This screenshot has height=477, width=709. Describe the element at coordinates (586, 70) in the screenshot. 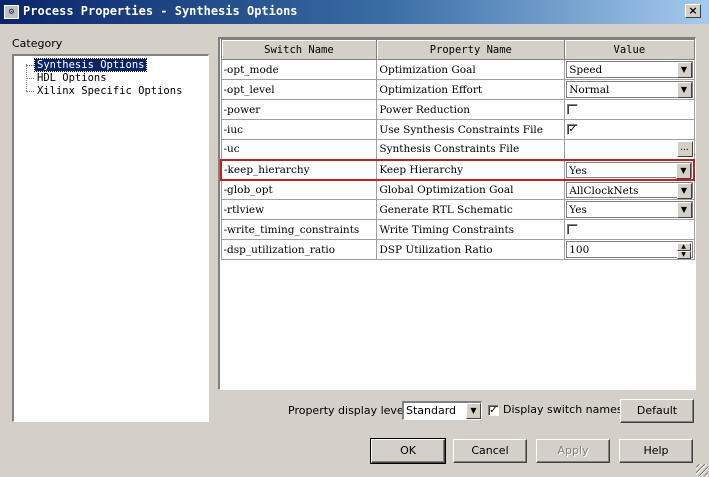

I see `dropdown-value: Speed` at that location.